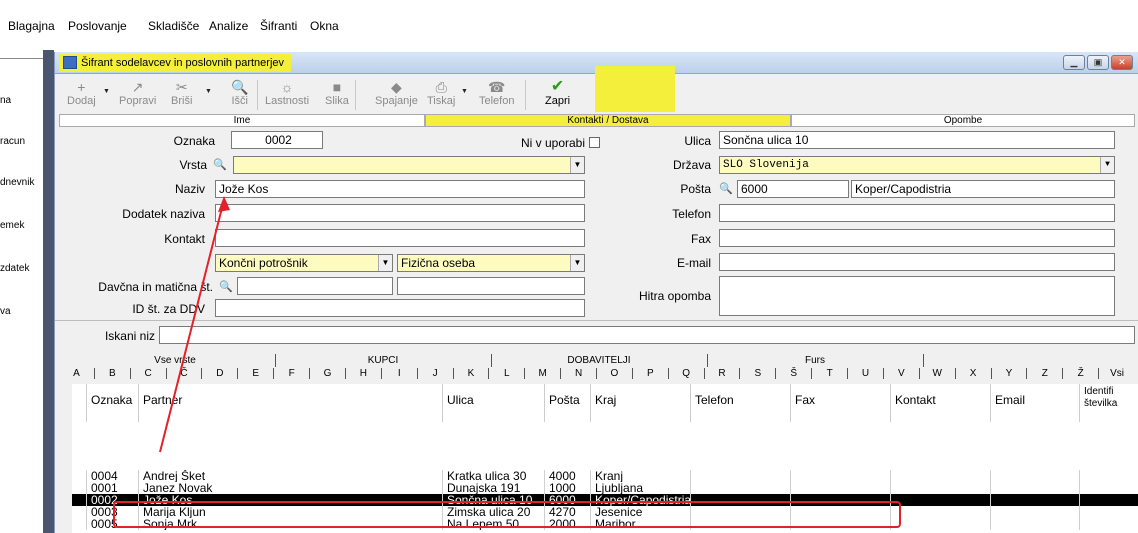  What do you see at coordinates (77, 373) in the screenshot?
I see `alphabet-filter-1: A` at bounding box center [77, 373].